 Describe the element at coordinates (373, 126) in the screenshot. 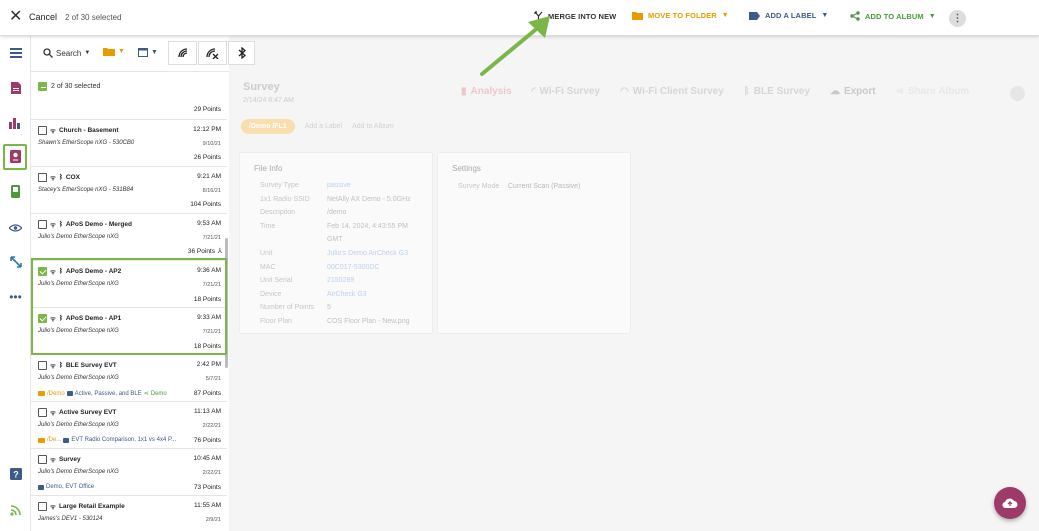

I see `add-album-link: Add to Album` at that location.